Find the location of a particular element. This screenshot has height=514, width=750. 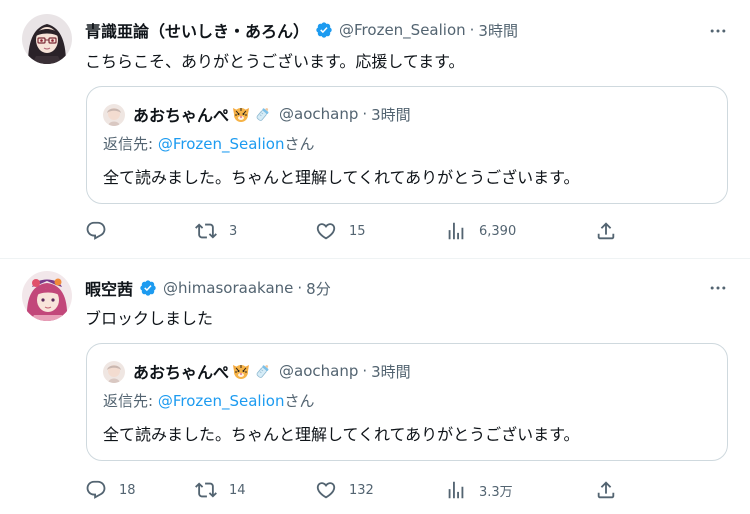

views-button: 6,390 is located at coordinates (480, 231).